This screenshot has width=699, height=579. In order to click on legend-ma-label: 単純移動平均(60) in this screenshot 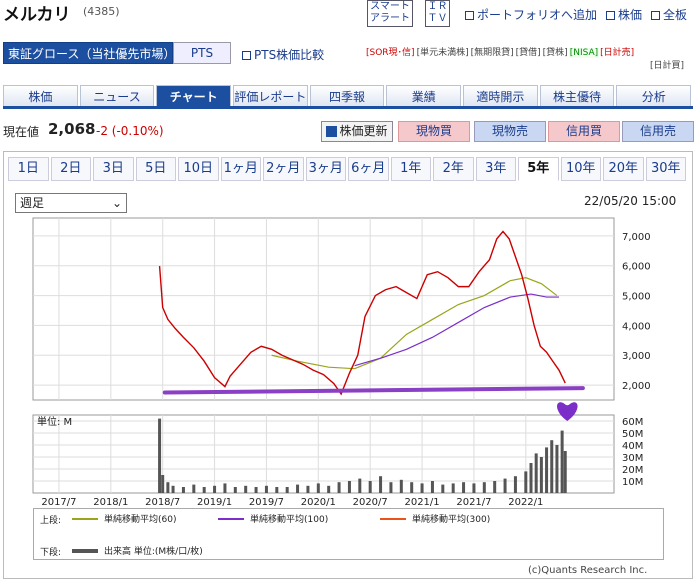, I will do `click(140, 520)`.